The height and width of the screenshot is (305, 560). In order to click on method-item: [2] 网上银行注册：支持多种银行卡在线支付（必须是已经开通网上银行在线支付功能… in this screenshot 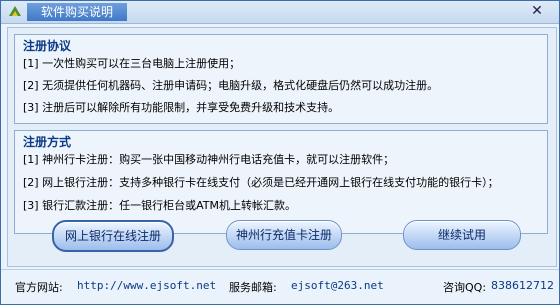, I will do `click(261, 182)`.